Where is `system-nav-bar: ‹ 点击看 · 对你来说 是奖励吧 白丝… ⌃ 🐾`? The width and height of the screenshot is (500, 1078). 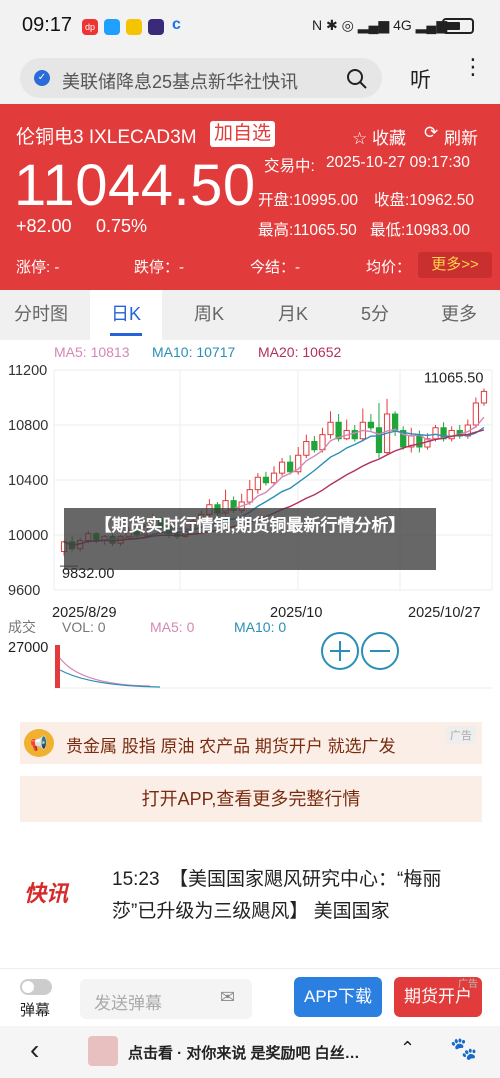
system-nav-bar: ‹ 点击看 · 对你来说 是奖励吧 白丝… ⌃ 🐾 is located at coordinates (250, 1052).